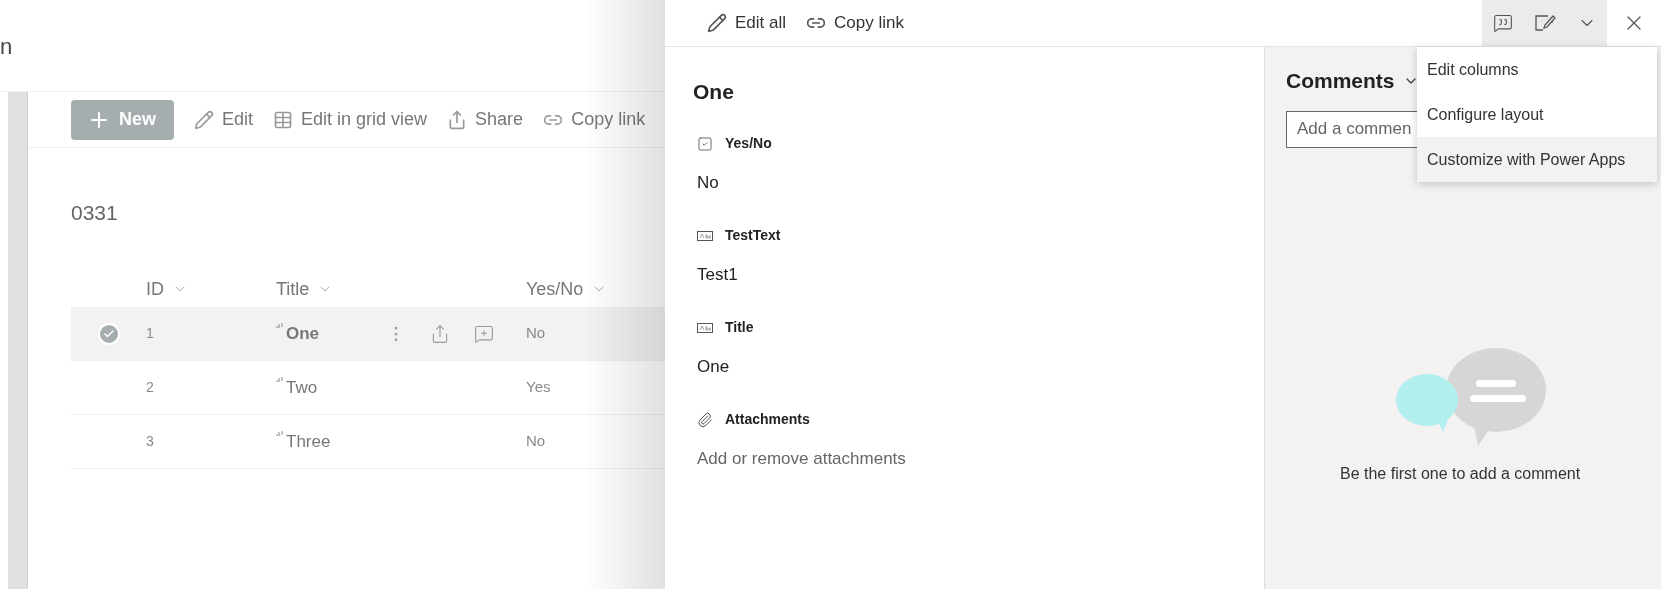 Image resolution: width=1661 pixels, height=589 pixels. Describe the element at coordinates (1537, 159) in the screenshot. I see `menu-item: Customize with Power Apps` at that location.